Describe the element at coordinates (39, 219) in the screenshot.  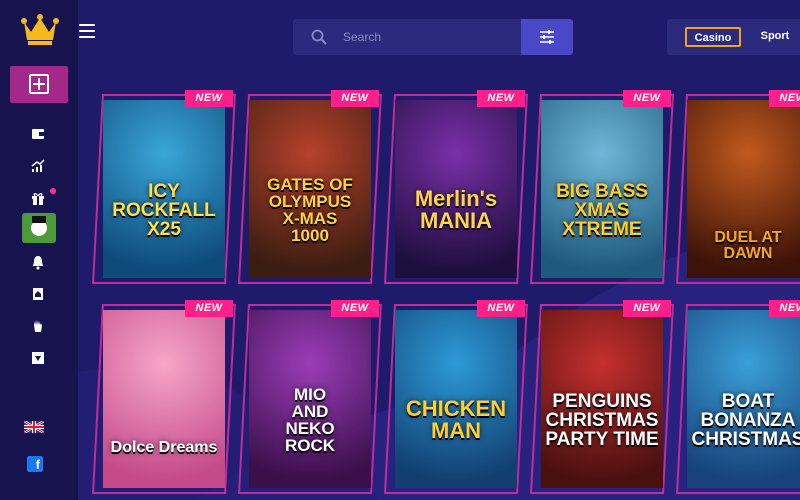
I see `hat-icon` at that location.